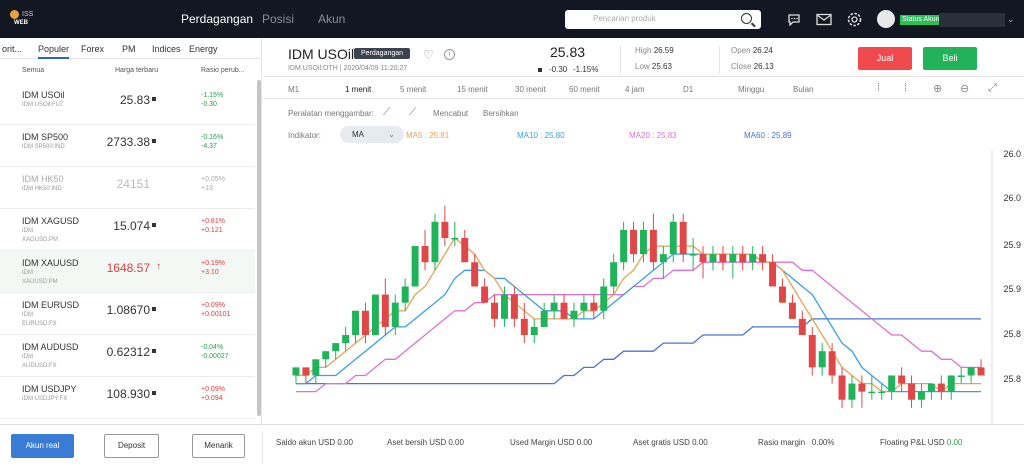 Image resolution: width=1024 pixels, height=469 pixels. What do you see at coordinates (412, 112) in the screenshot?
I see `draw-ray-icon: ⟋` at bounding box center [412, 112].